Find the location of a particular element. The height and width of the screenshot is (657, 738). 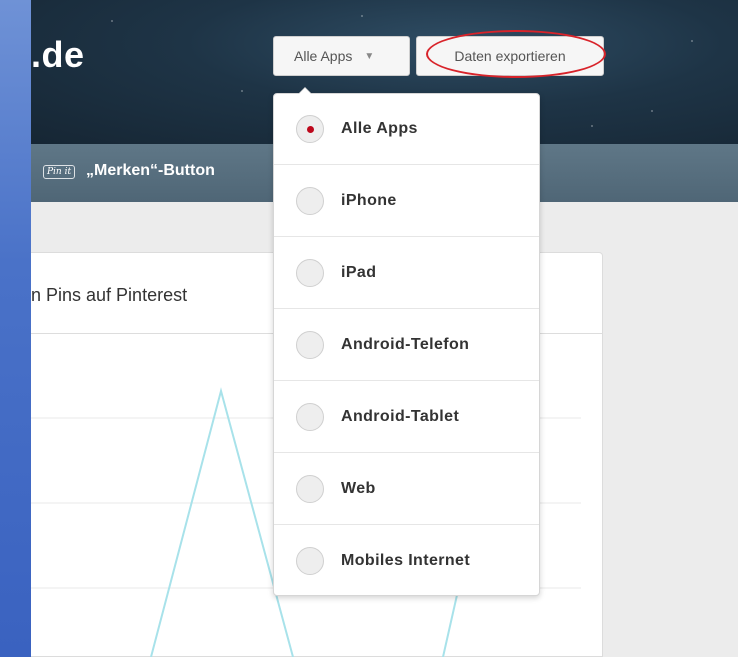

menu-item-label: Android-Telefon is located at coordinates (405, 344).